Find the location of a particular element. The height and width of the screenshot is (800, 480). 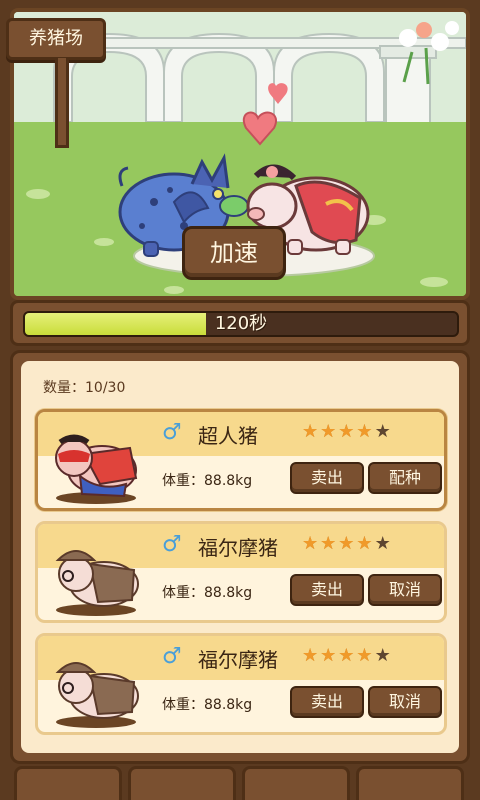

farm-sign: 养猪场 is located at coordinates (56, 39).